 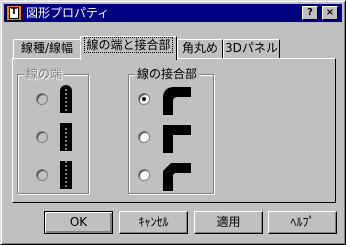 I want to click on tab-label: 線の端と接合部, so click(x=128, y=45).